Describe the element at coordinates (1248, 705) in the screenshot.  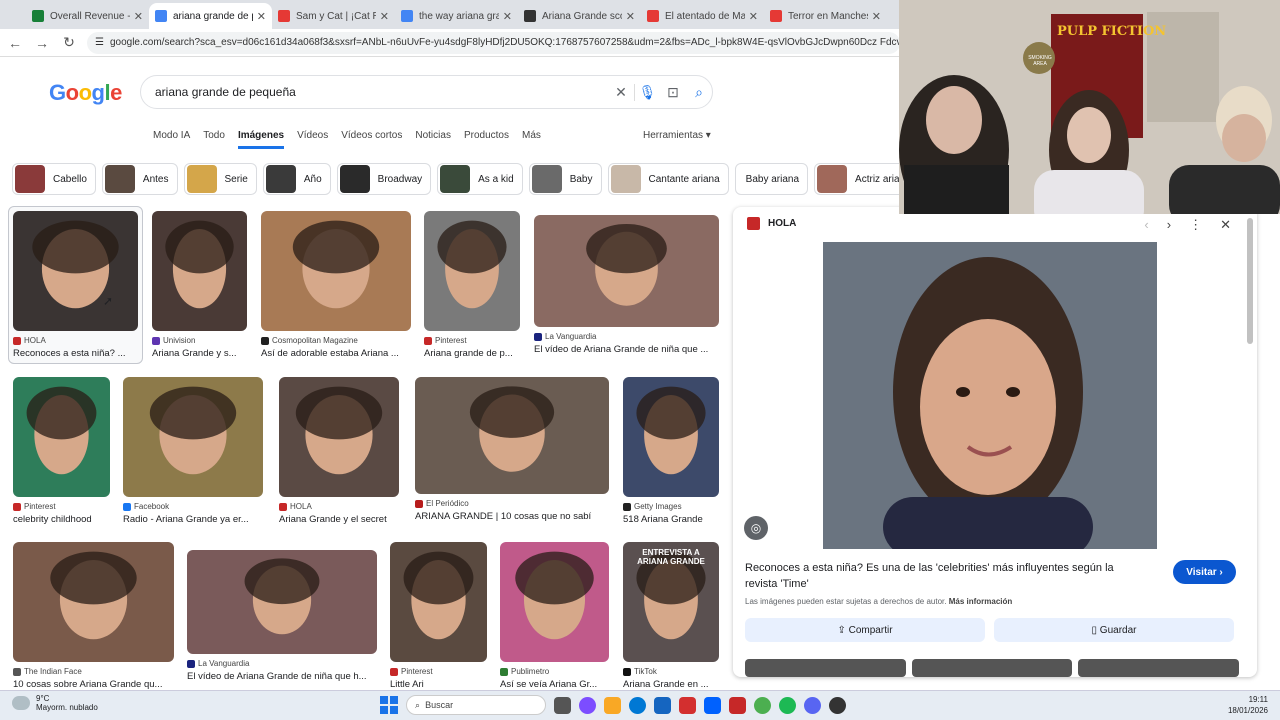
I see `system-clock: 19:11 18/01/2026` at that location.